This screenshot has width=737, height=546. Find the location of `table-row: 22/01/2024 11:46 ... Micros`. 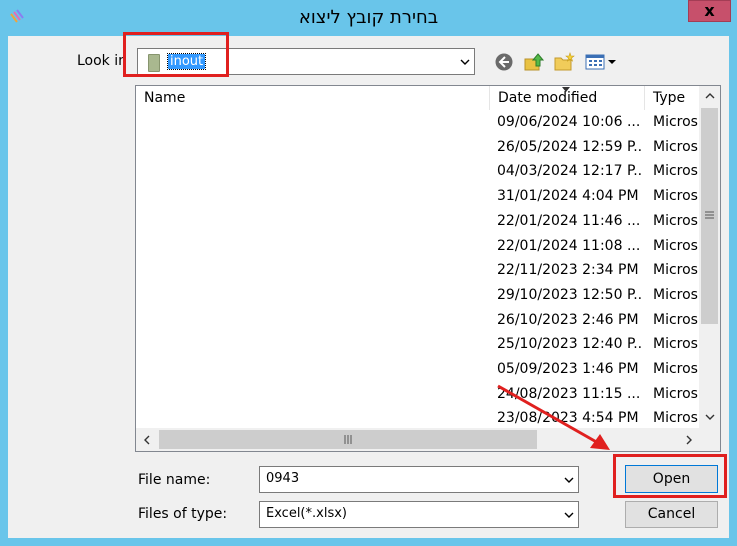

table-row: 22/01/2024 11:46 ... Micros is located at coordinates (418, 221).